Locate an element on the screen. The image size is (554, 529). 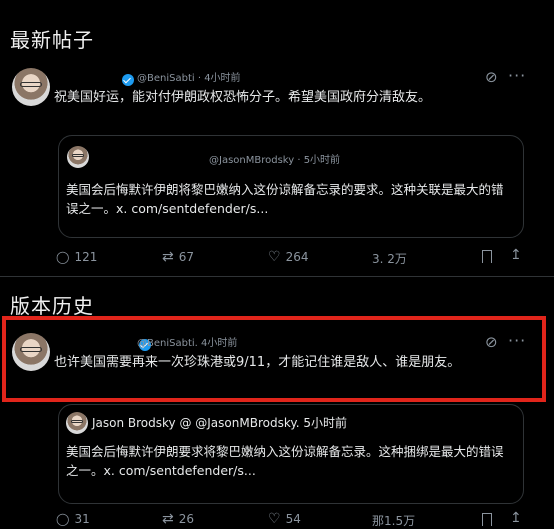
repost-button: ⇄ 26 is located at coordinates (178, 519).